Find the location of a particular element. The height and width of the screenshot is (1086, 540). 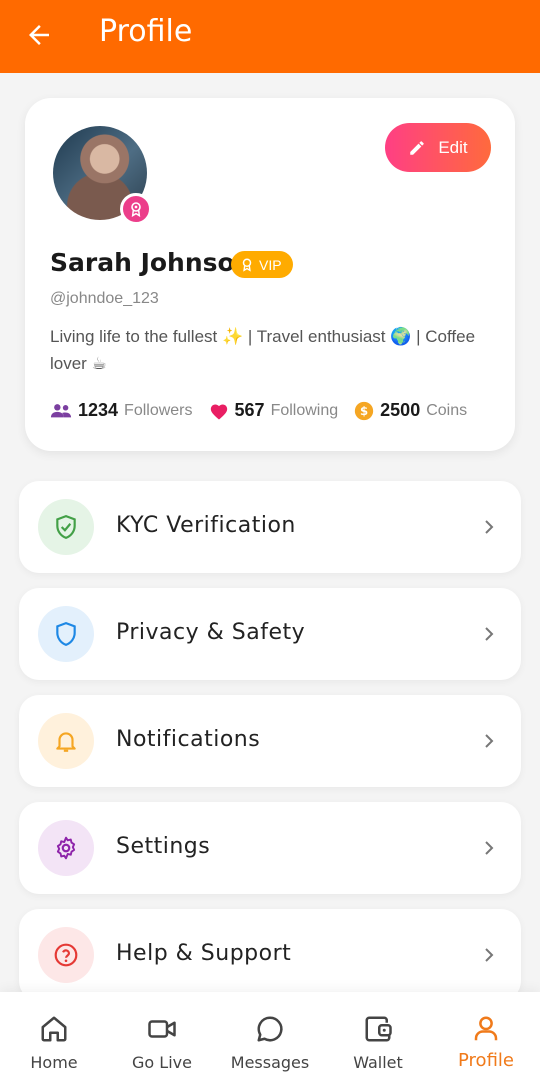

award-icon is located at coordinates (247, 265).